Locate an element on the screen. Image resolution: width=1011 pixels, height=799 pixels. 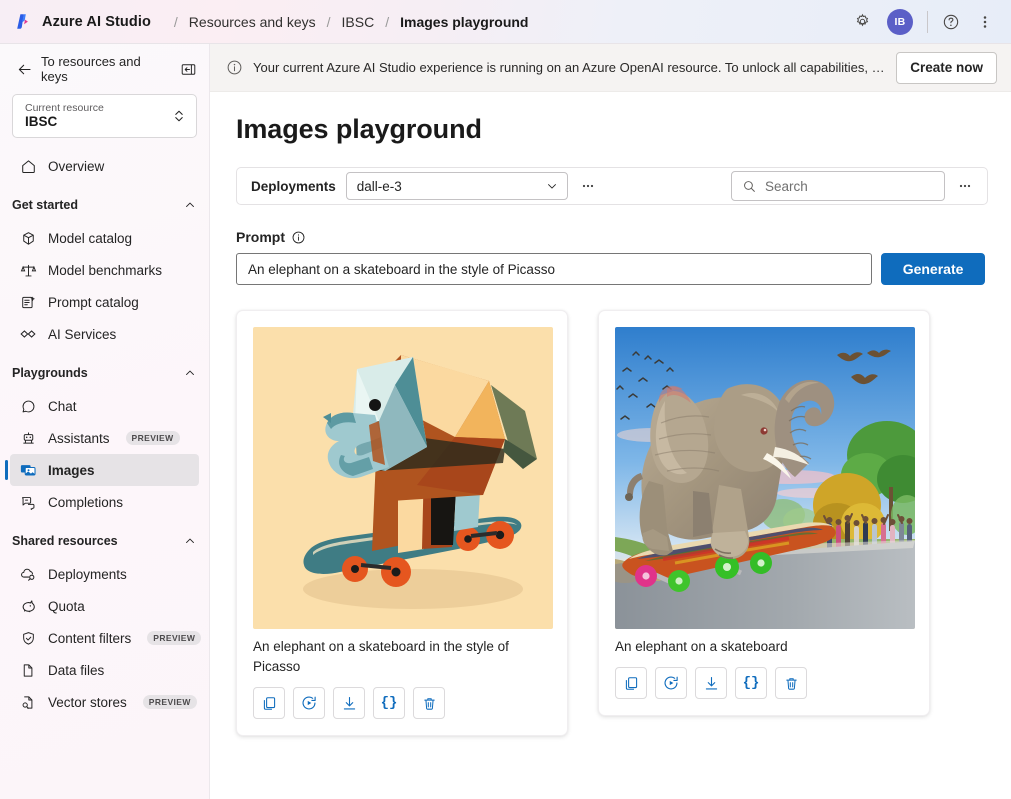
sidebar-group-shared-resources: Shared resources is located at coordinates (104, 541).